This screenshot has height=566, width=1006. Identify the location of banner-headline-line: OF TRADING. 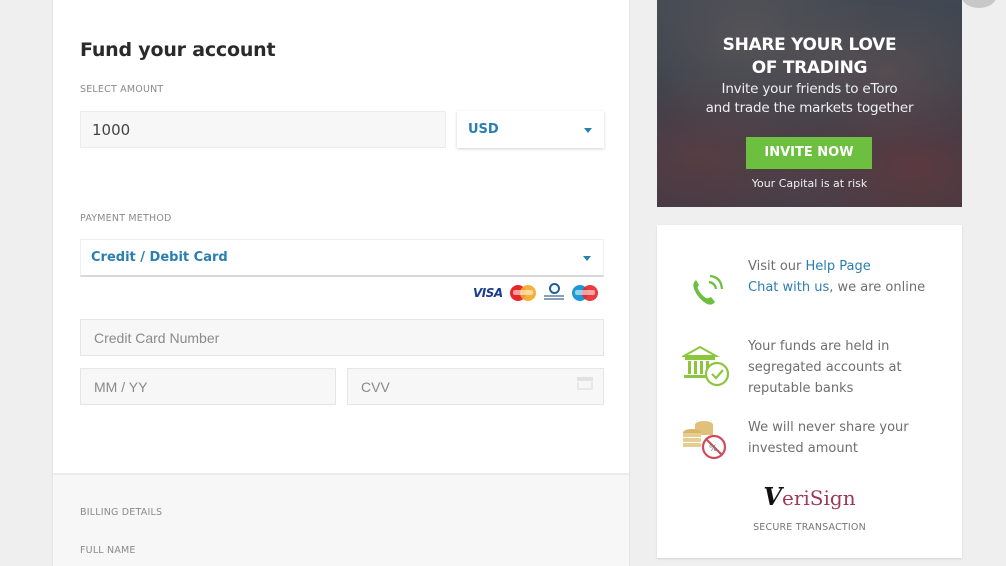
(809, 68).